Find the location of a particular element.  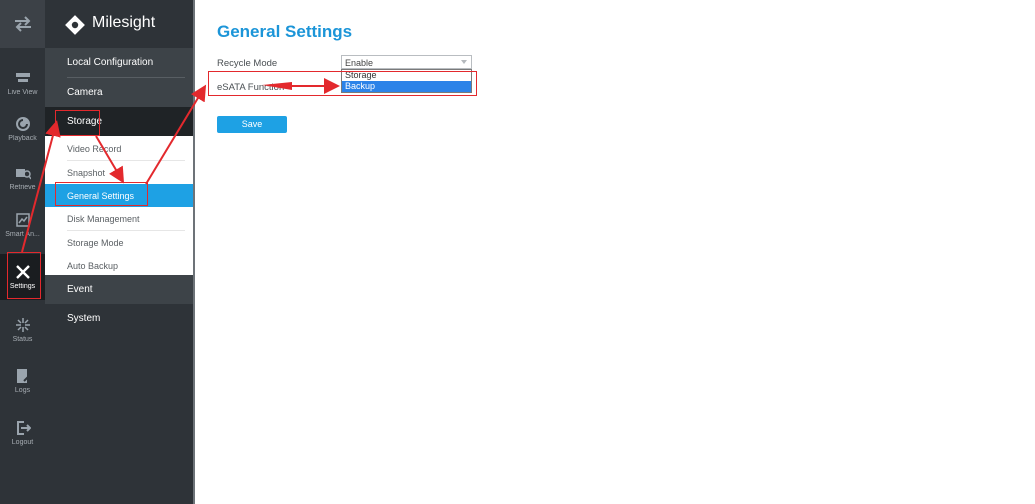

rail-live-view: Live View is located at coordinates (22, 84).